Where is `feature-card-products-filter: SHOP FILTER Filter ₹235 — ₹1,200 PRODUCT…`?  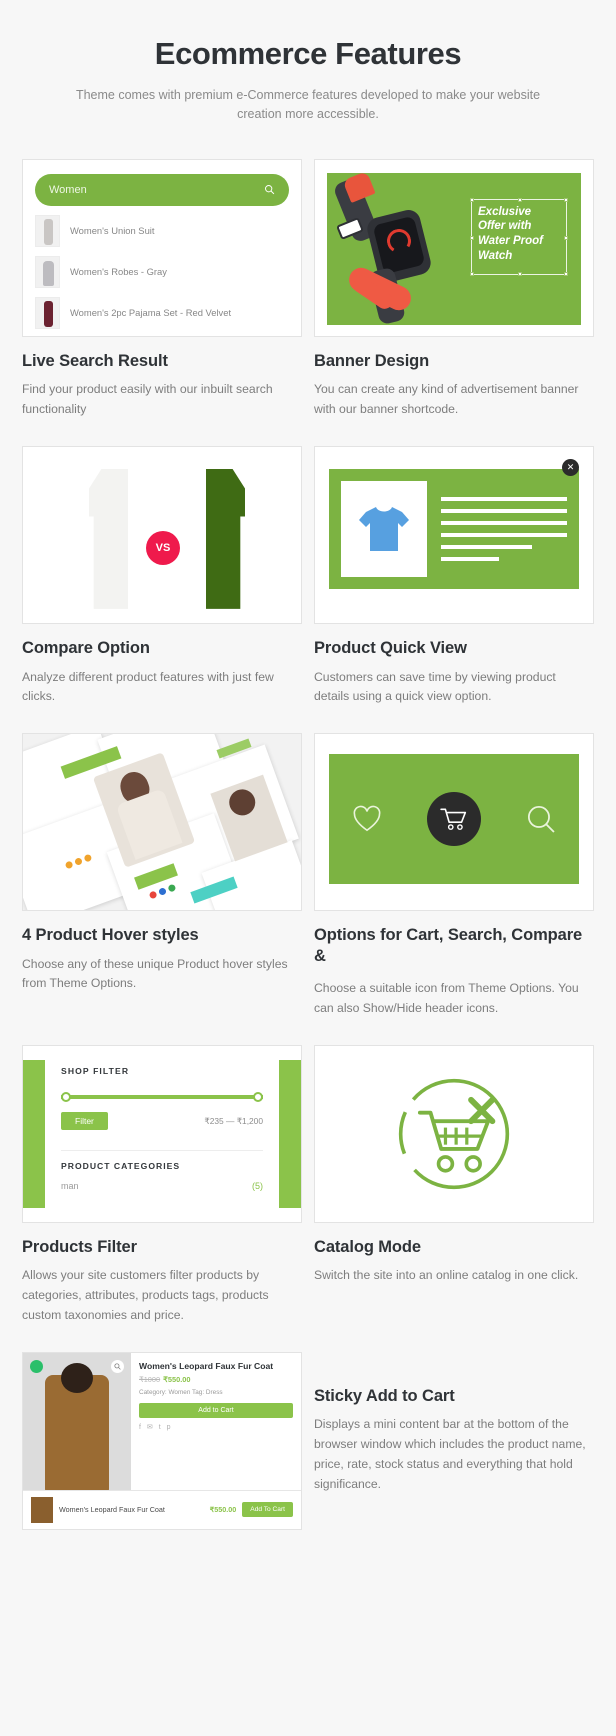 feature-card-products-filter: SHOP FILTER Filter ₹235 — ₹1,200 PRODUCT… is located at coordinates (163, 1185).